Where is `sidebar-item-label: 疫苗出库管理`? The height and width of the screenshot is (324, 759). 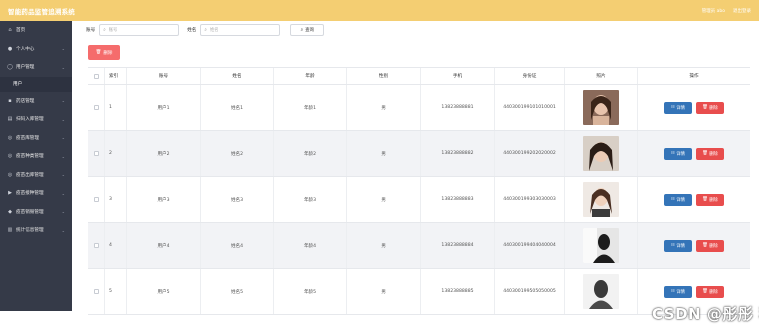 sidebar-item-label: 疫苗出库管理 is located at coordinates (30, 175).